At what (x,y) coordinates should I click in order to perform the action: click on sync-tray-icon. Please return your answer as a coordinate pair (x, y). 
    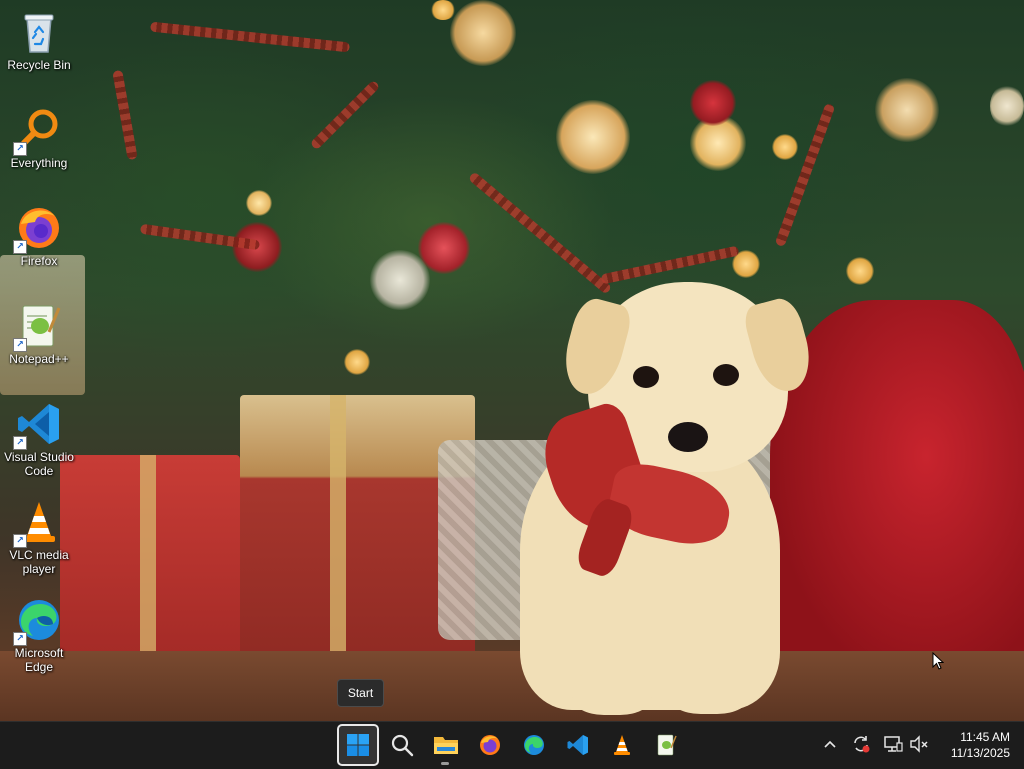
    Looking at the image, I should click on (861, 744).